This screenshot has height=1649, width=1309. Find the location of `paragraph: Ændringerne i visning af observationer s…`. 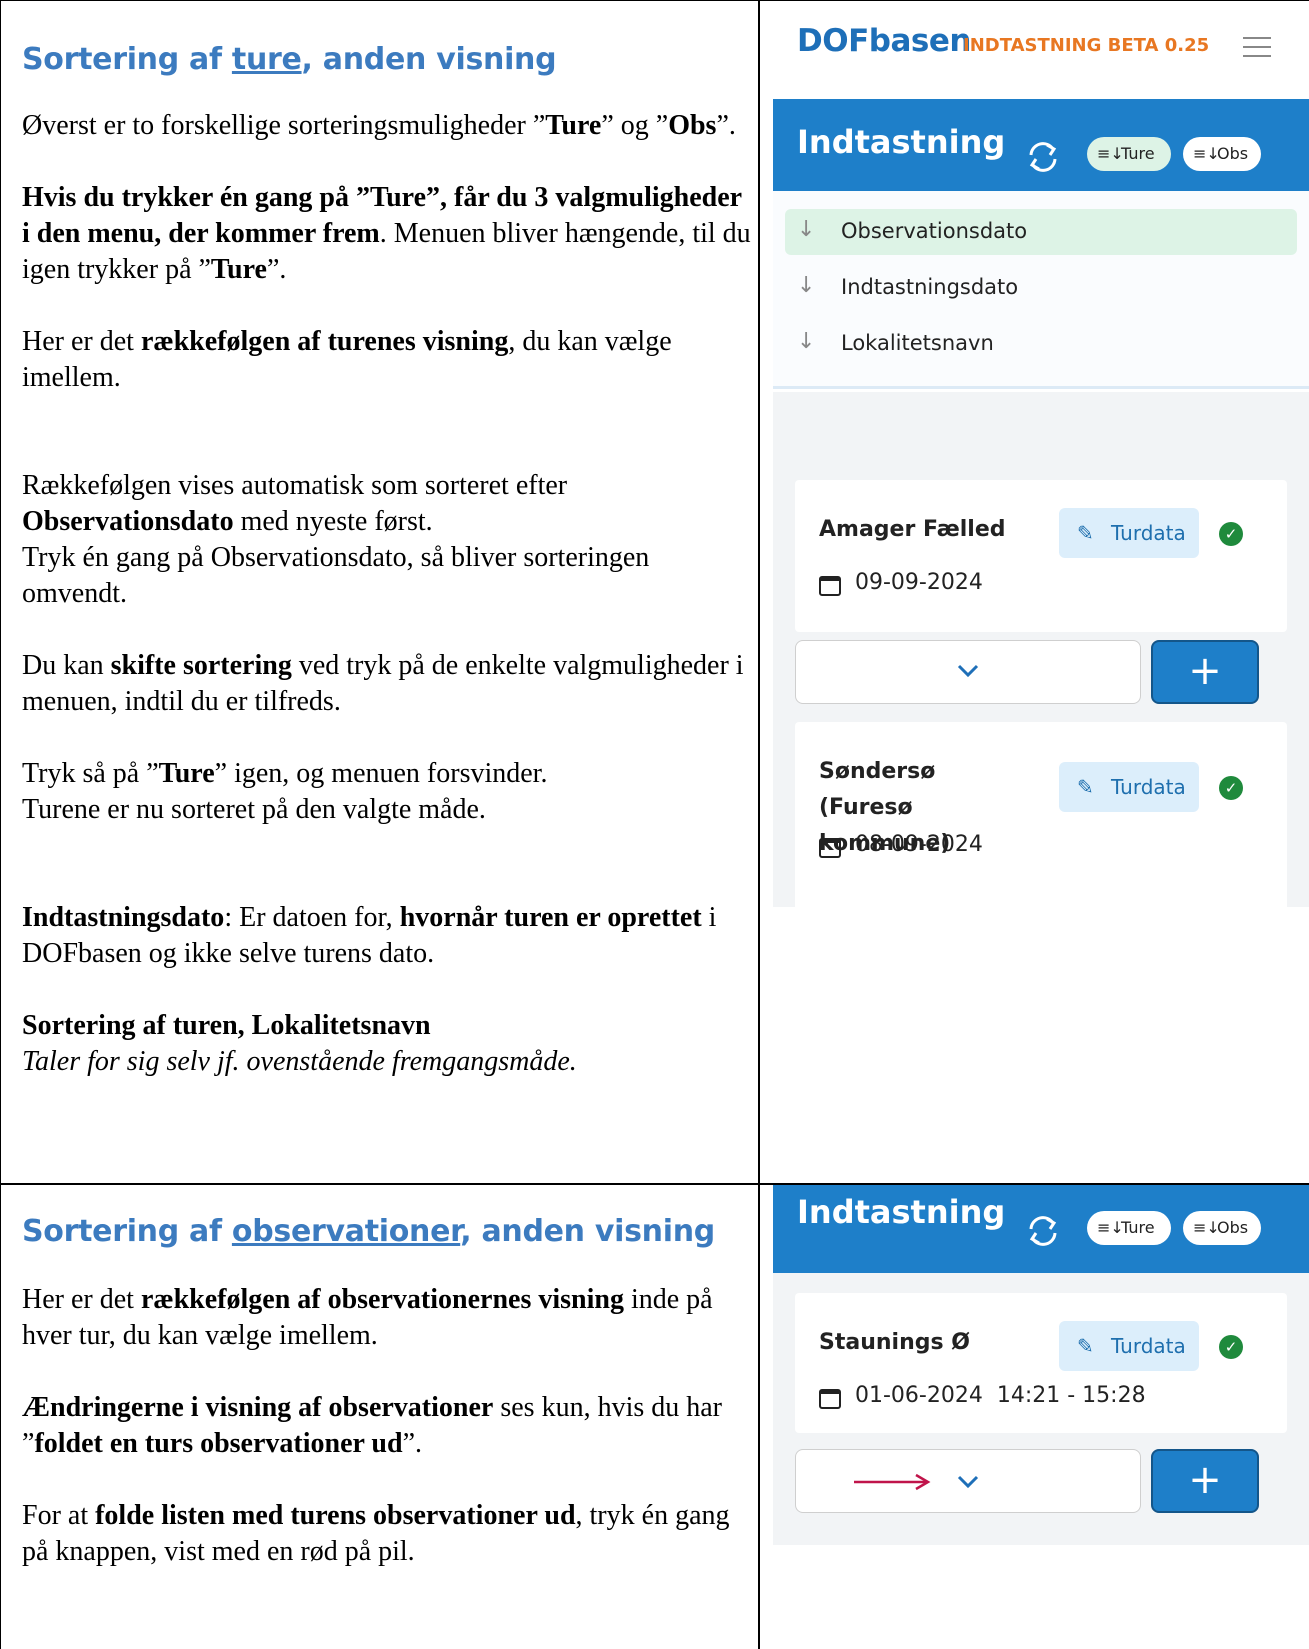

paragraph: Ændringerne i visning af observationer s… is located at coordinates (372, 1425).